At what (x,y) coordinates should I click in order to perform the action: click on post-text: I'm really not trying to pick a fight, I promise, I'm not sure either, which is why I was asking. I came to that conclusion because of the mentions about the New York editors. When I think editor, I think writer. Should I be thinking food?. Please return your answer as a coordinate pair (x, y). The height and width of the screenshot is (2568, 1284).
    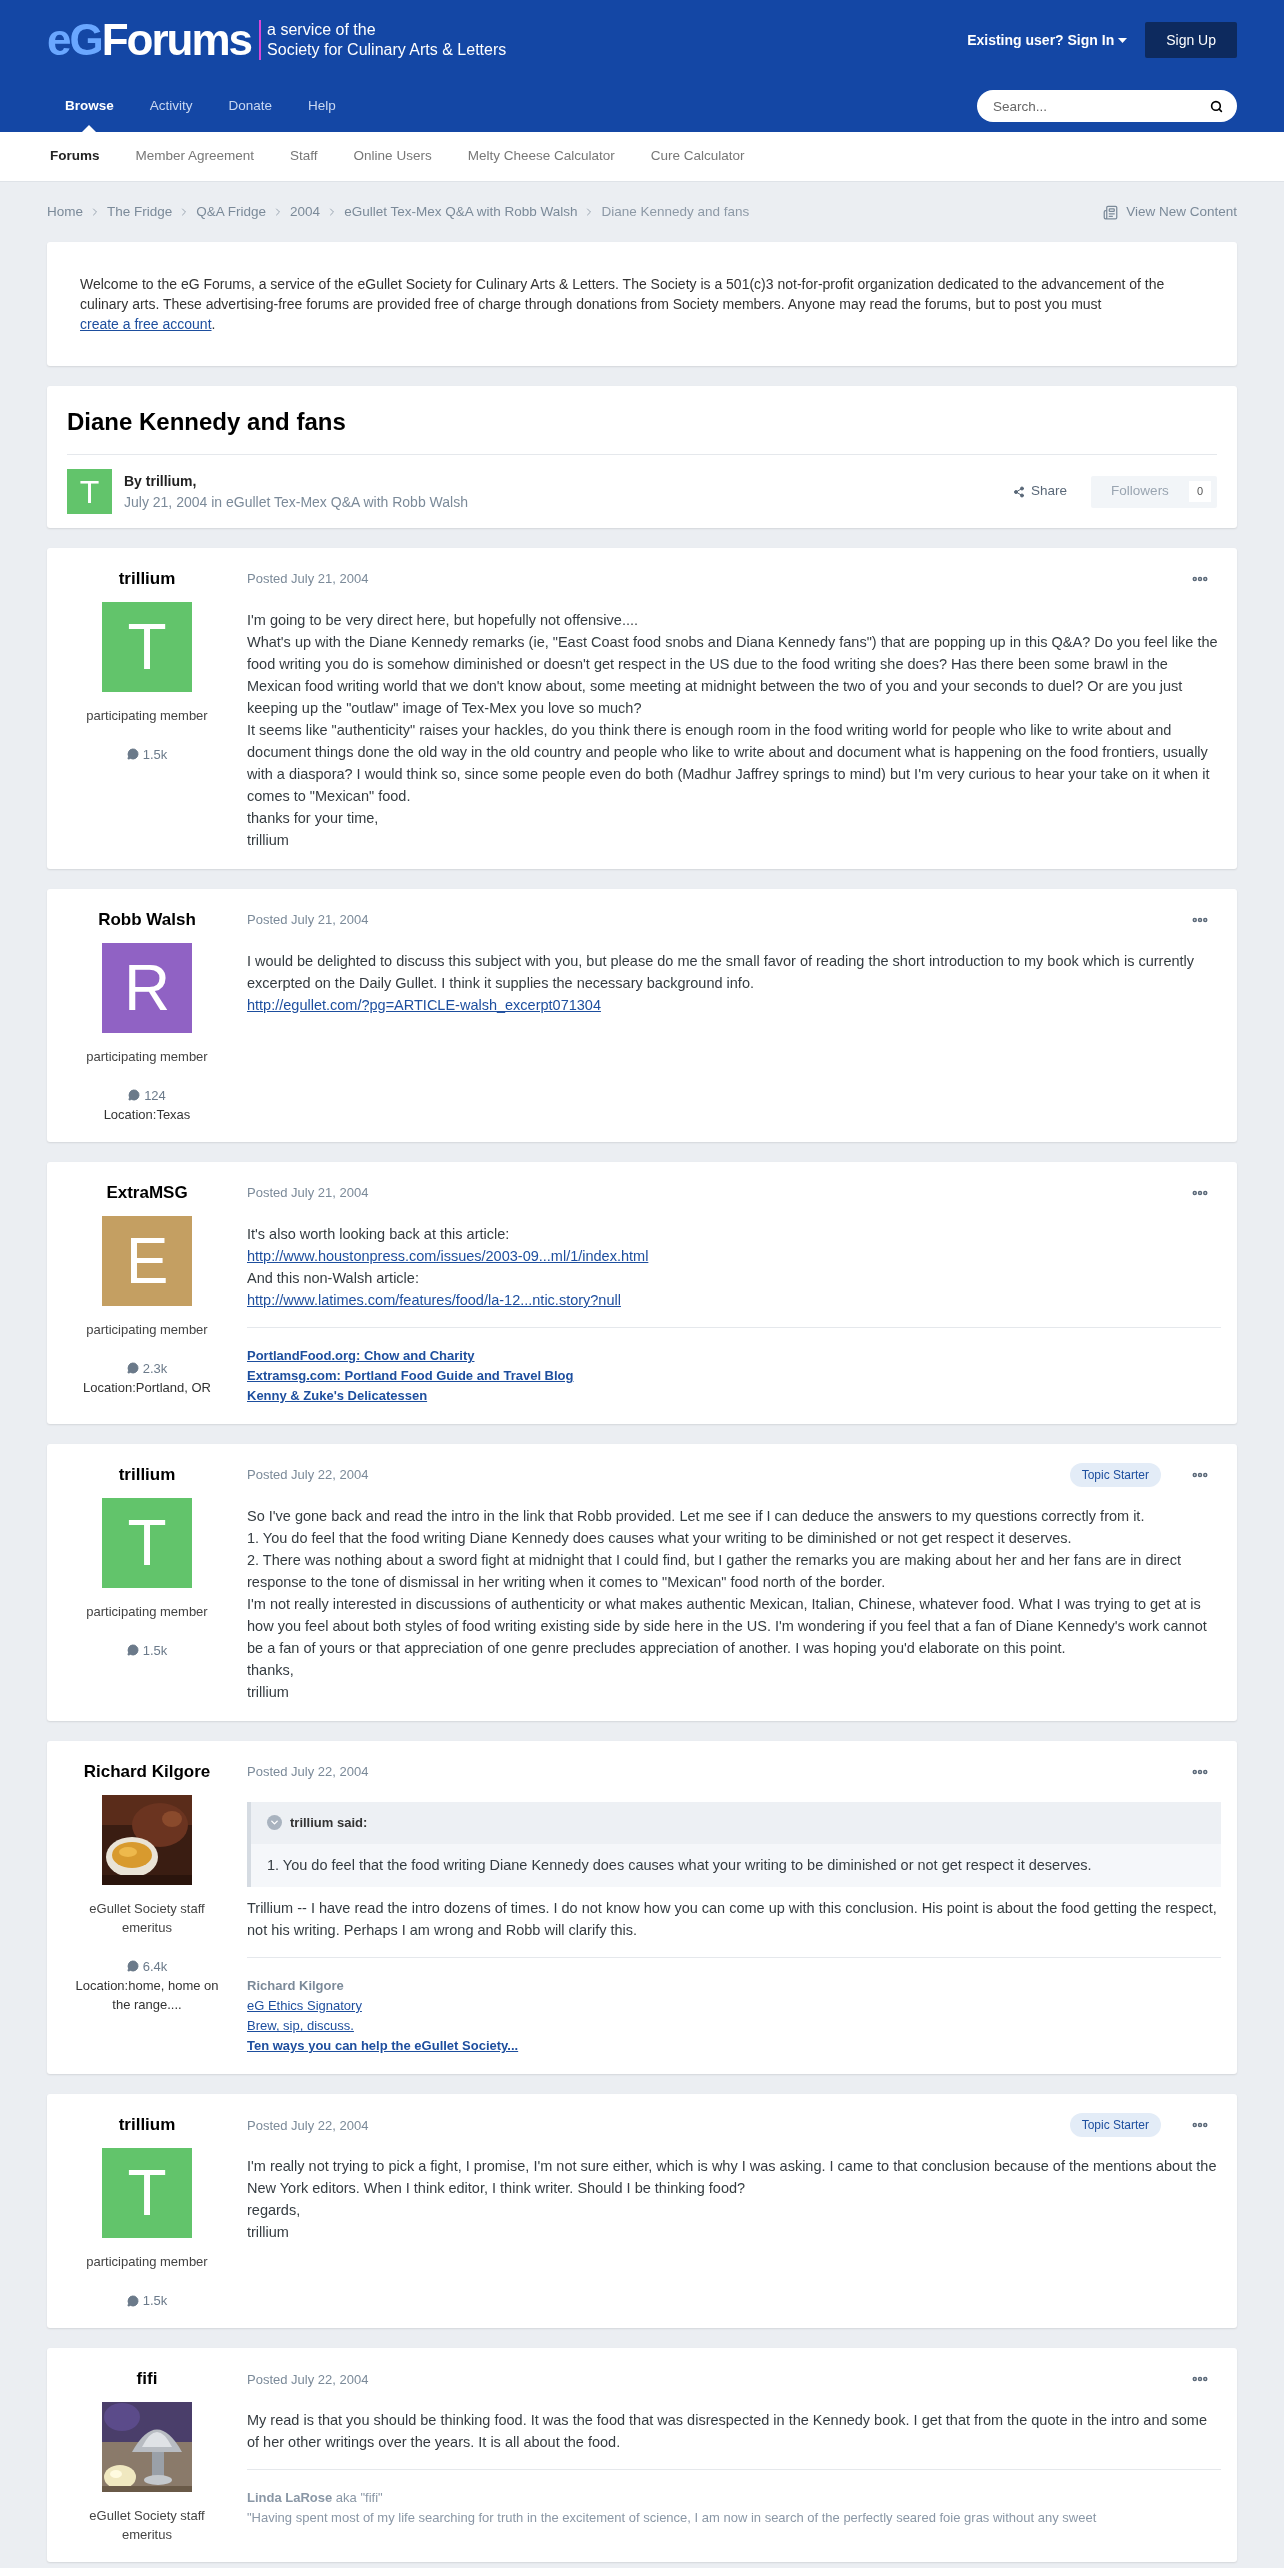
    Looking at the image, I should click on (732, 2178).